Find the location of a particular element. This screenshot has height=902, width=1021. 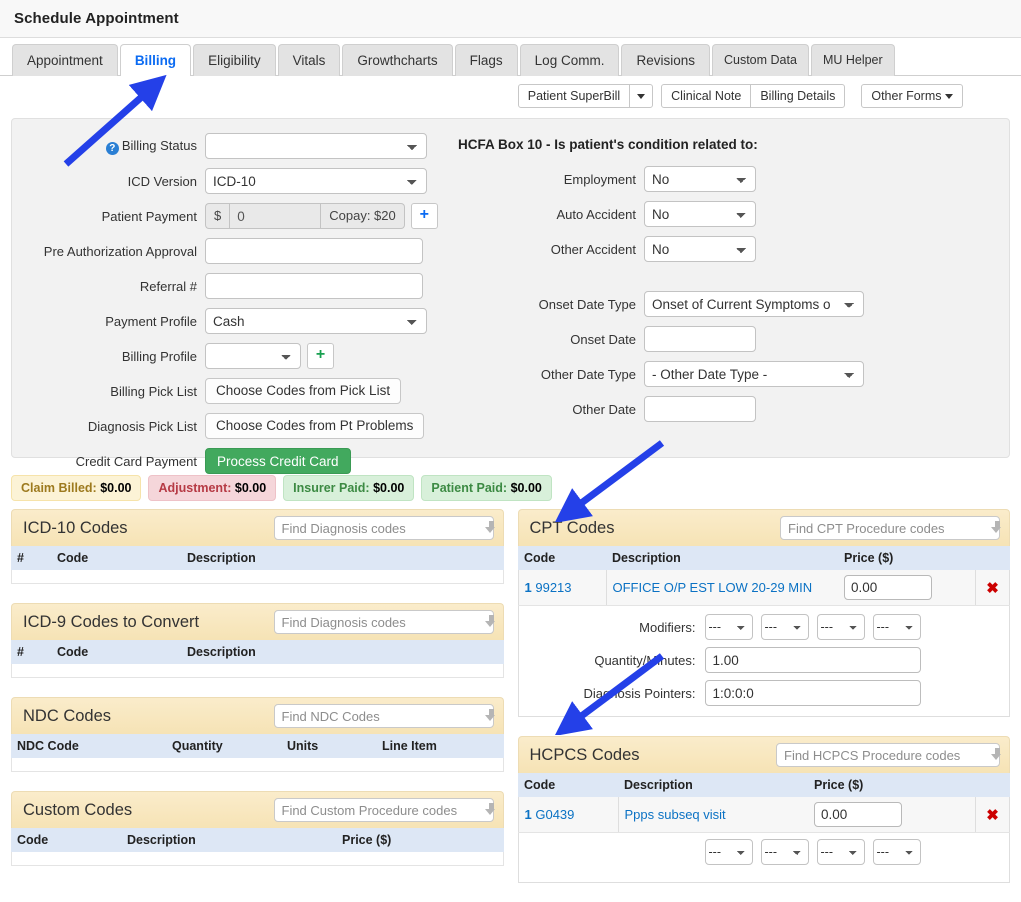

ndc-col-quantity: Quantity is located at coordinates (223, 746).